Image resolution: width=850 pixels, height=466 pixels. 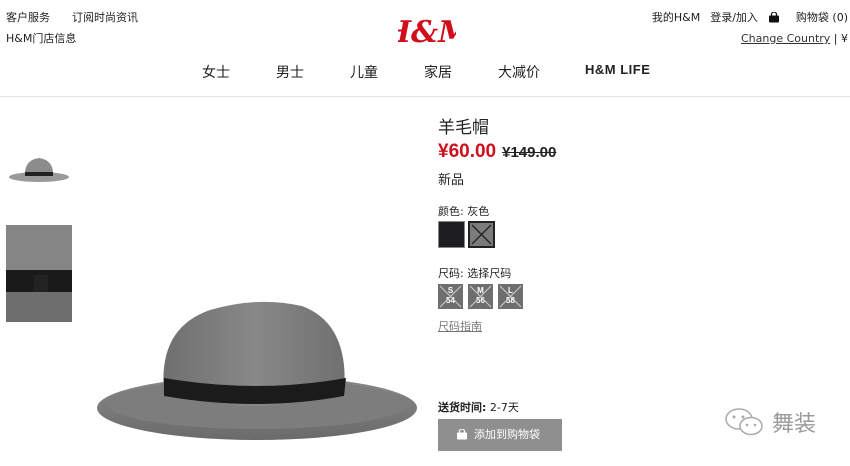 What do you see at coordinates (257, 370) in the screenshot?
I see `product-main-image` at bounding box center [257, 370].